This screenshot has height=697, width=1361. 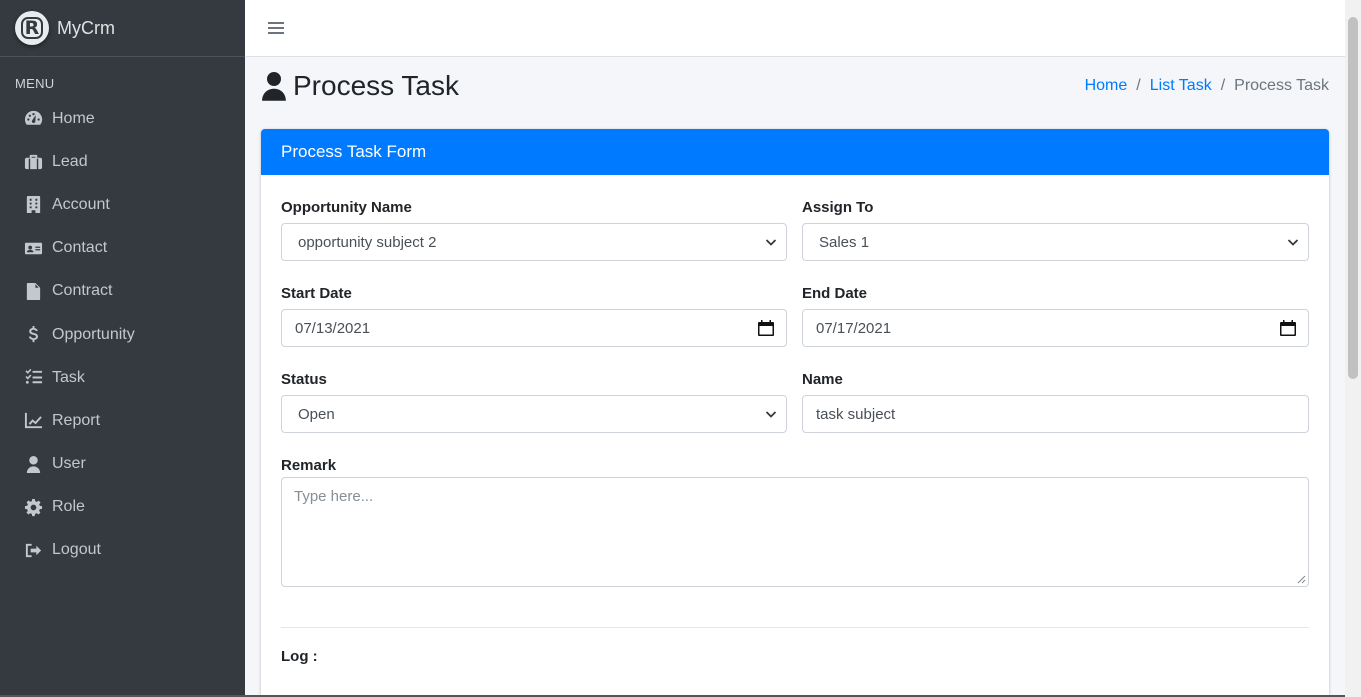 What do you see at coordinates (33, 248) in the screenshot?
I see `address-card-icon` at bounding box center [33, 248].